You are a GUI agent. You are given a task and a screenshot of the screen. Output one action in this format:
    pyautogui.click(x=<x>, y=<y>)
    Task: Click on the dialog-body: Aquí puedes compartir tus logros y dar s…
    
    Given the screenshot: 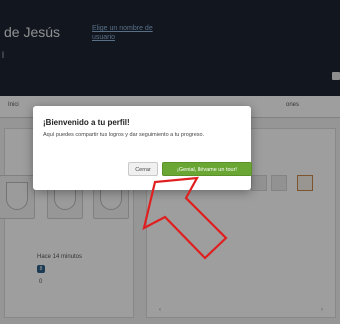 What is the action you would take?
    pyautogui.click(x=124, y=135)
    